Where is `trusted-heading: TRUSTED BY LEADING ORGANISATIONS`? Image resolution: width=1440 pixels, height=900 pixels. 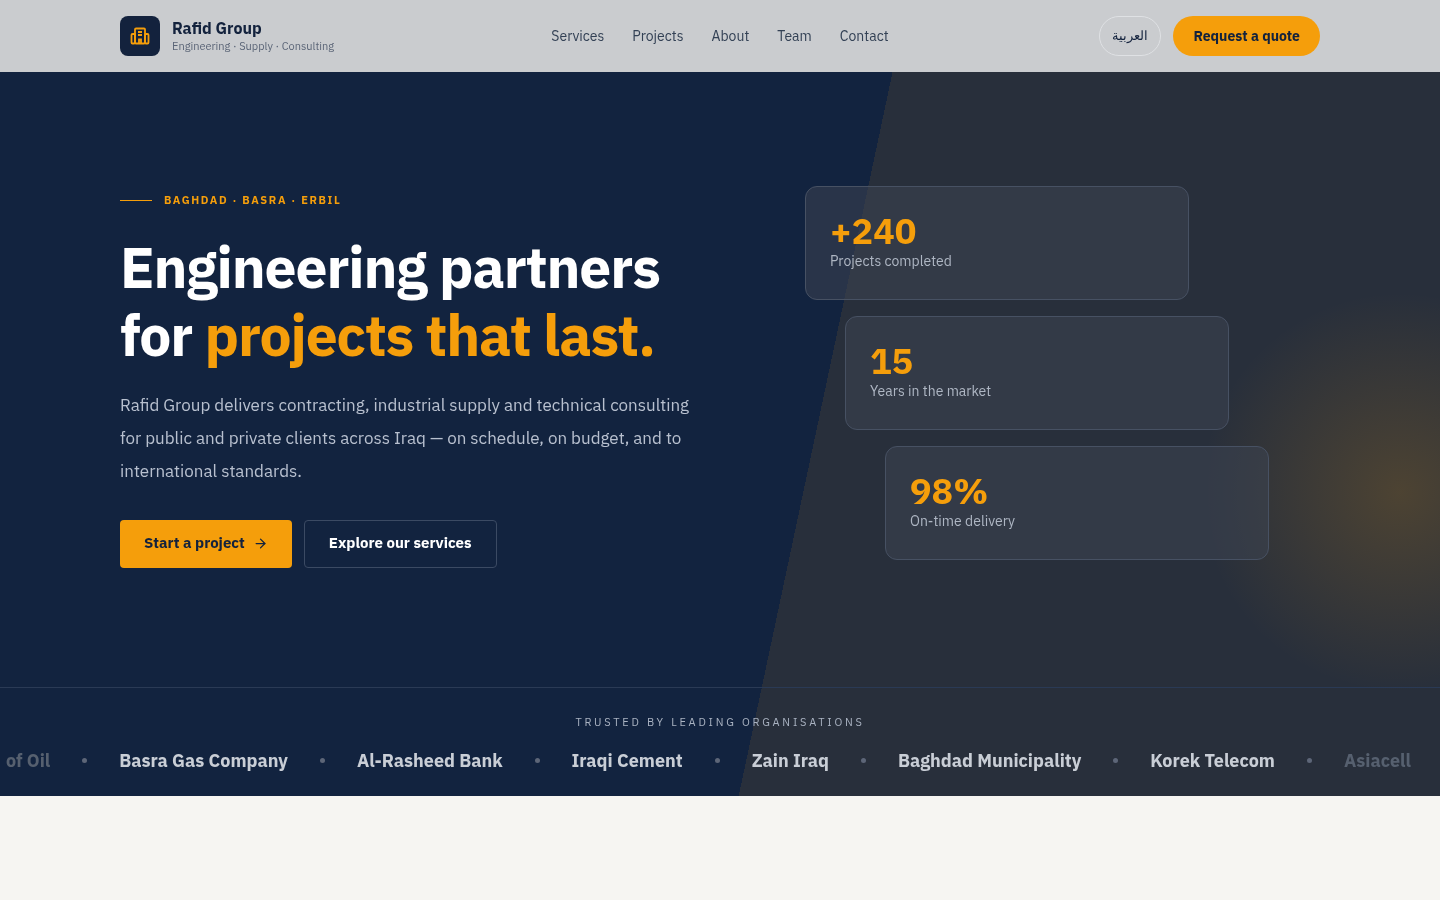 trusted-heading: TRUSTED BY LEADING ORGANISATIONS is located at coordinates (720, 722).